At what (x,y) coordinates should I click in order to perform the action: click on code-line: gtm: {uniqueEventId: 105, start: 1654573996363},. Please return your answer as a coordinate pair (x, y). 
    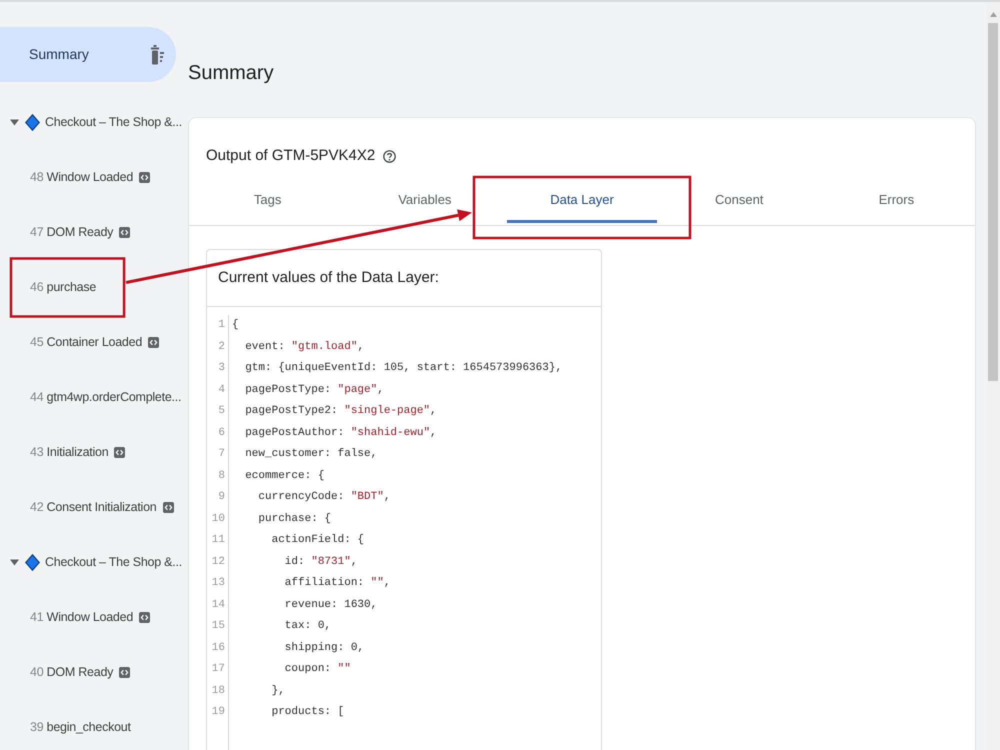
    Looking at the image, I should click on (403, 368).